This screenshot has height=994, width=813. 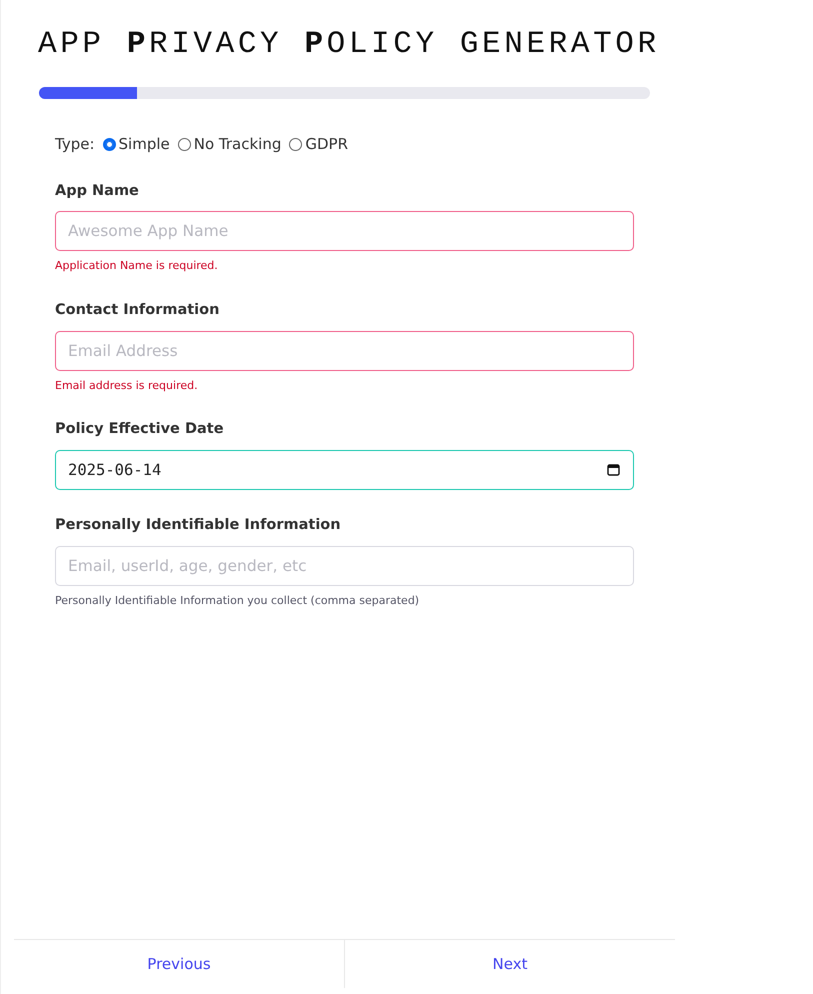 I want to click on field-label: Personally Identifiable Information, so click(x=198, y=525).